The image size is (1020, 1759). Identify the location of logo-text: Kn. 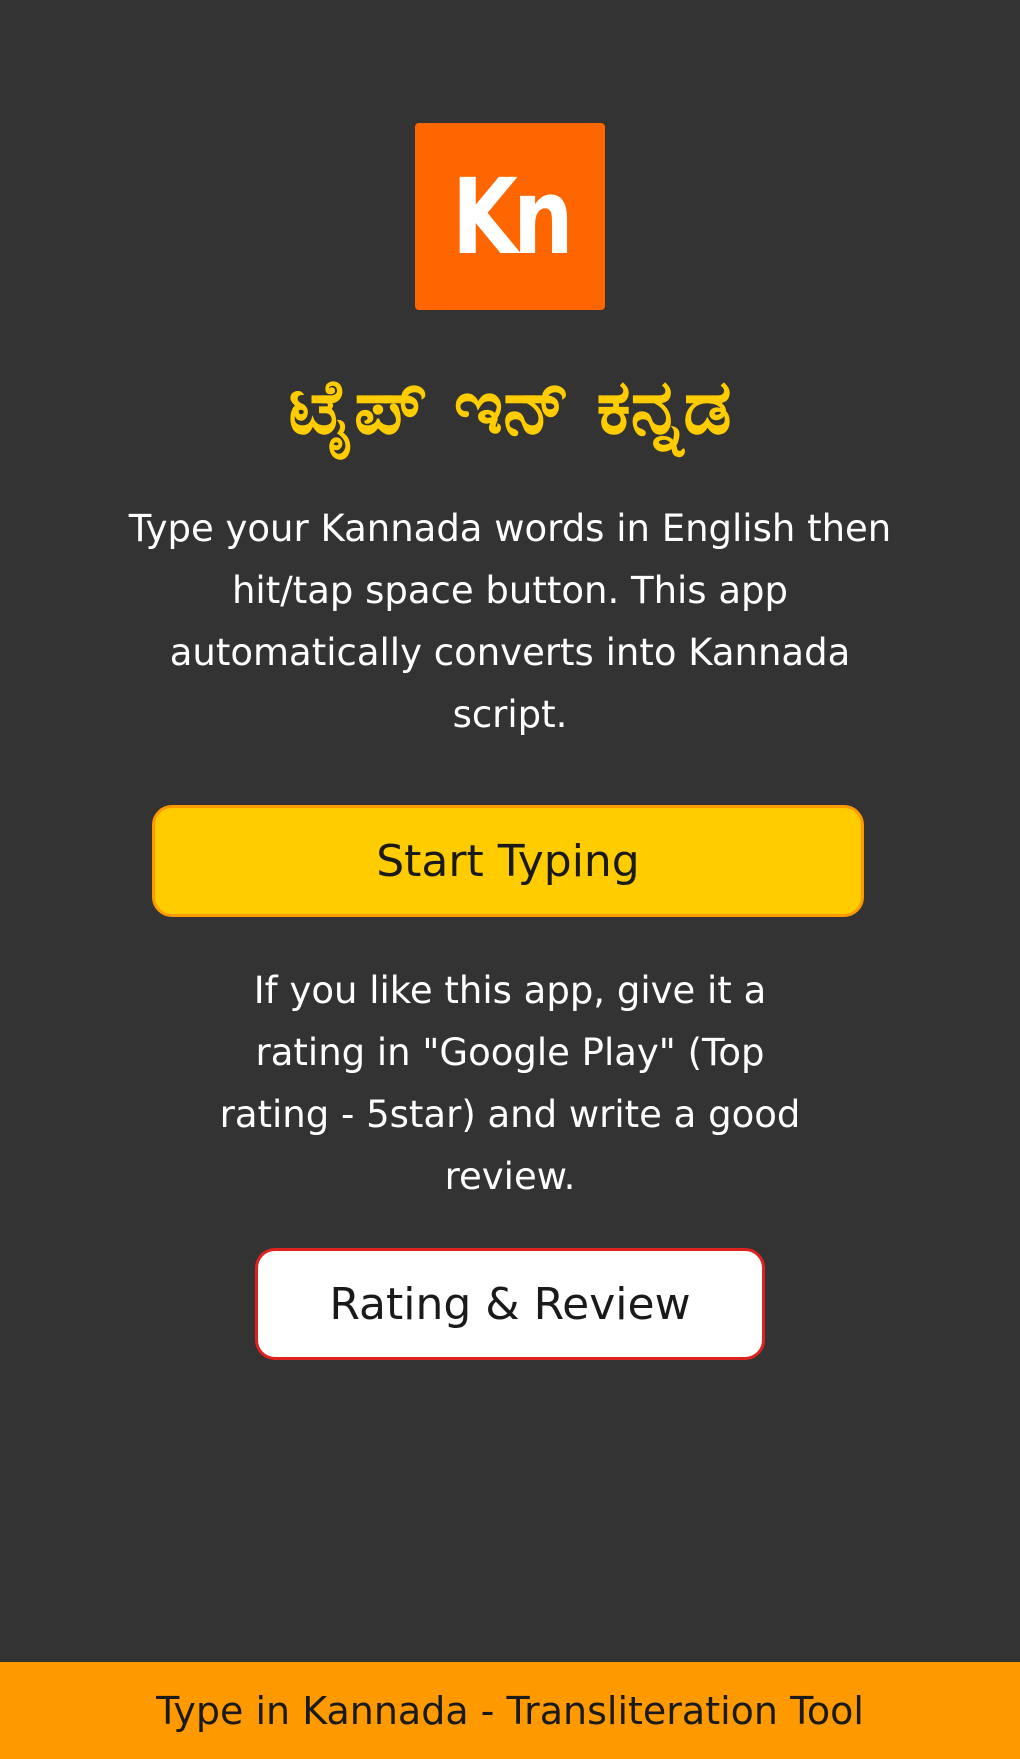
(512, 216).